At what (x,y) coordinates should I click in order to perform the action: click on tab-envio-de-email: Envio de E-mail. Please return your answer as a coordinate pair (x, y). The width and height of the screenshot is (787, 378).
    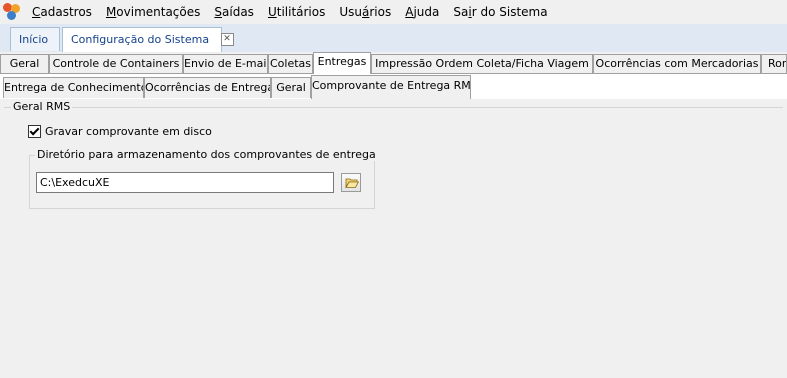
    Looking at the image, I should click on (225, 63).